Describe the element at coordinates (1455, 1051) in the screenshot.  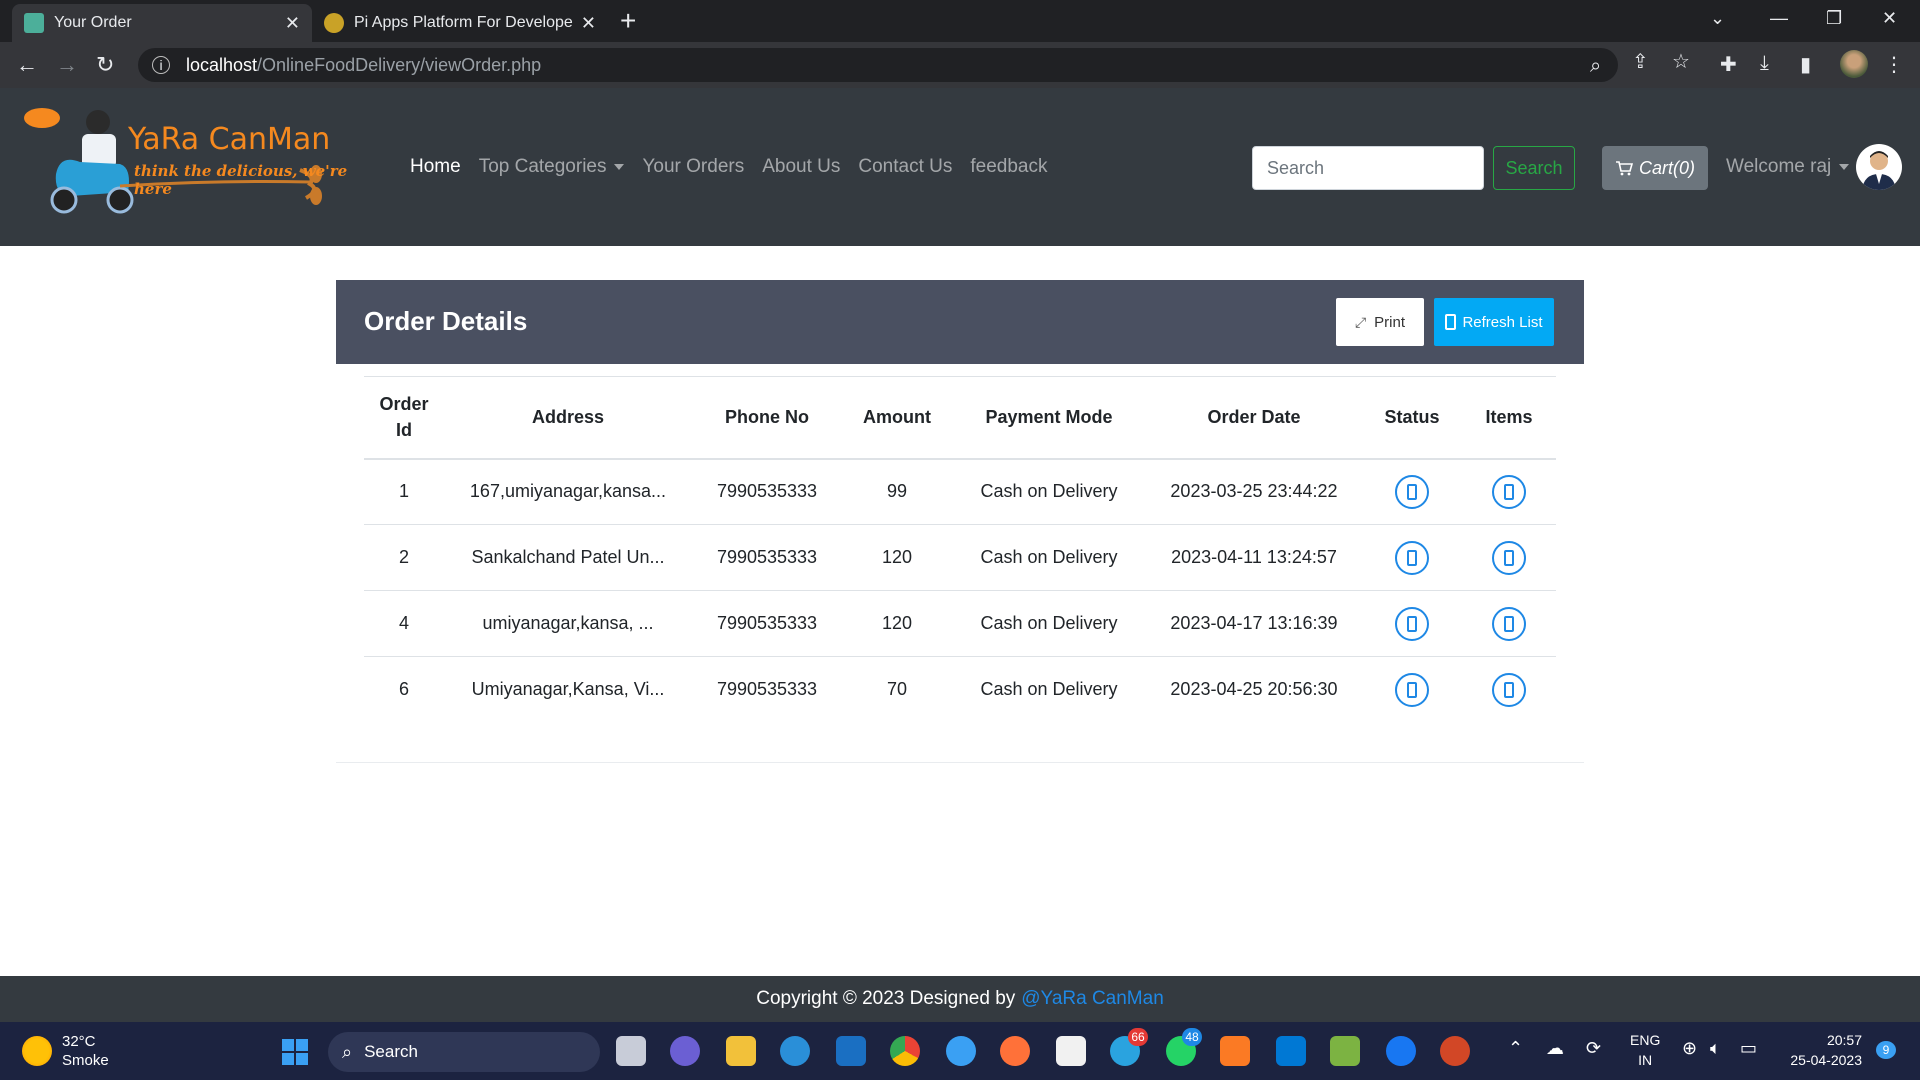
I see `powerpoint-icon` at that location.